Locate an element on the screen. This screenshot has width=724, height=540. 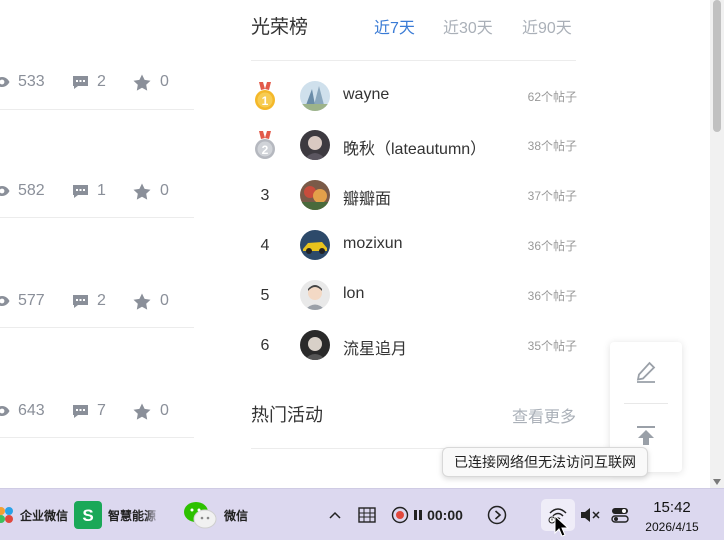
network-status-tooltip: 已连接网络但无法访问互联网 is located at coordinates (545, 462).